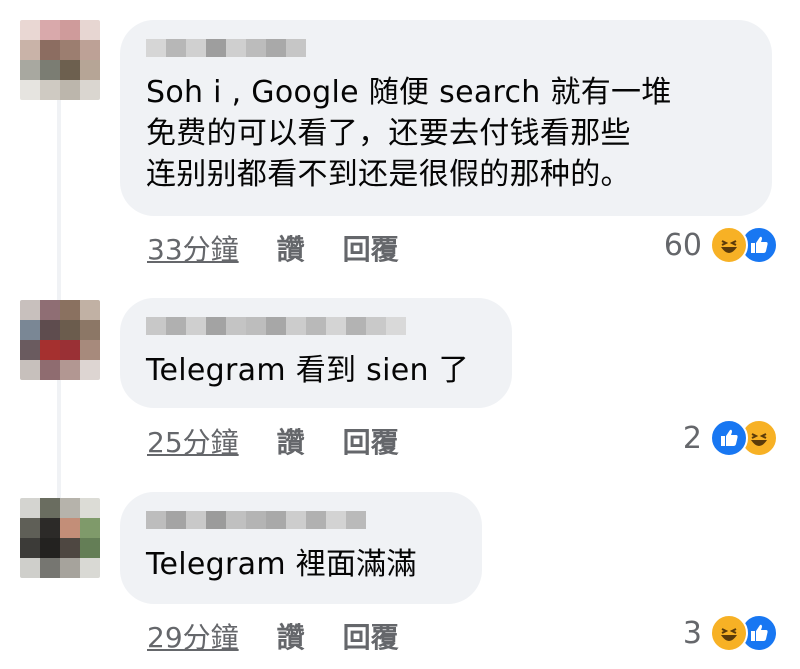 The height and width of the screenshot is (669, 800). Describe the element at coordinates (682, 245) in the screenshot. I see `reaction-count: 60` at that location.